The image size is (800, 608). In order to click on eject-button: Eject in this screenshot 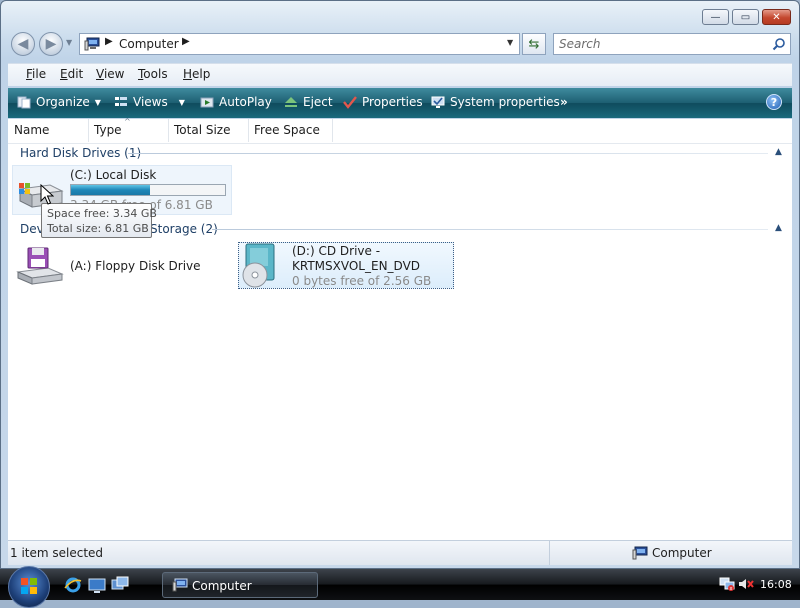, I will do `click(308, 102)`.